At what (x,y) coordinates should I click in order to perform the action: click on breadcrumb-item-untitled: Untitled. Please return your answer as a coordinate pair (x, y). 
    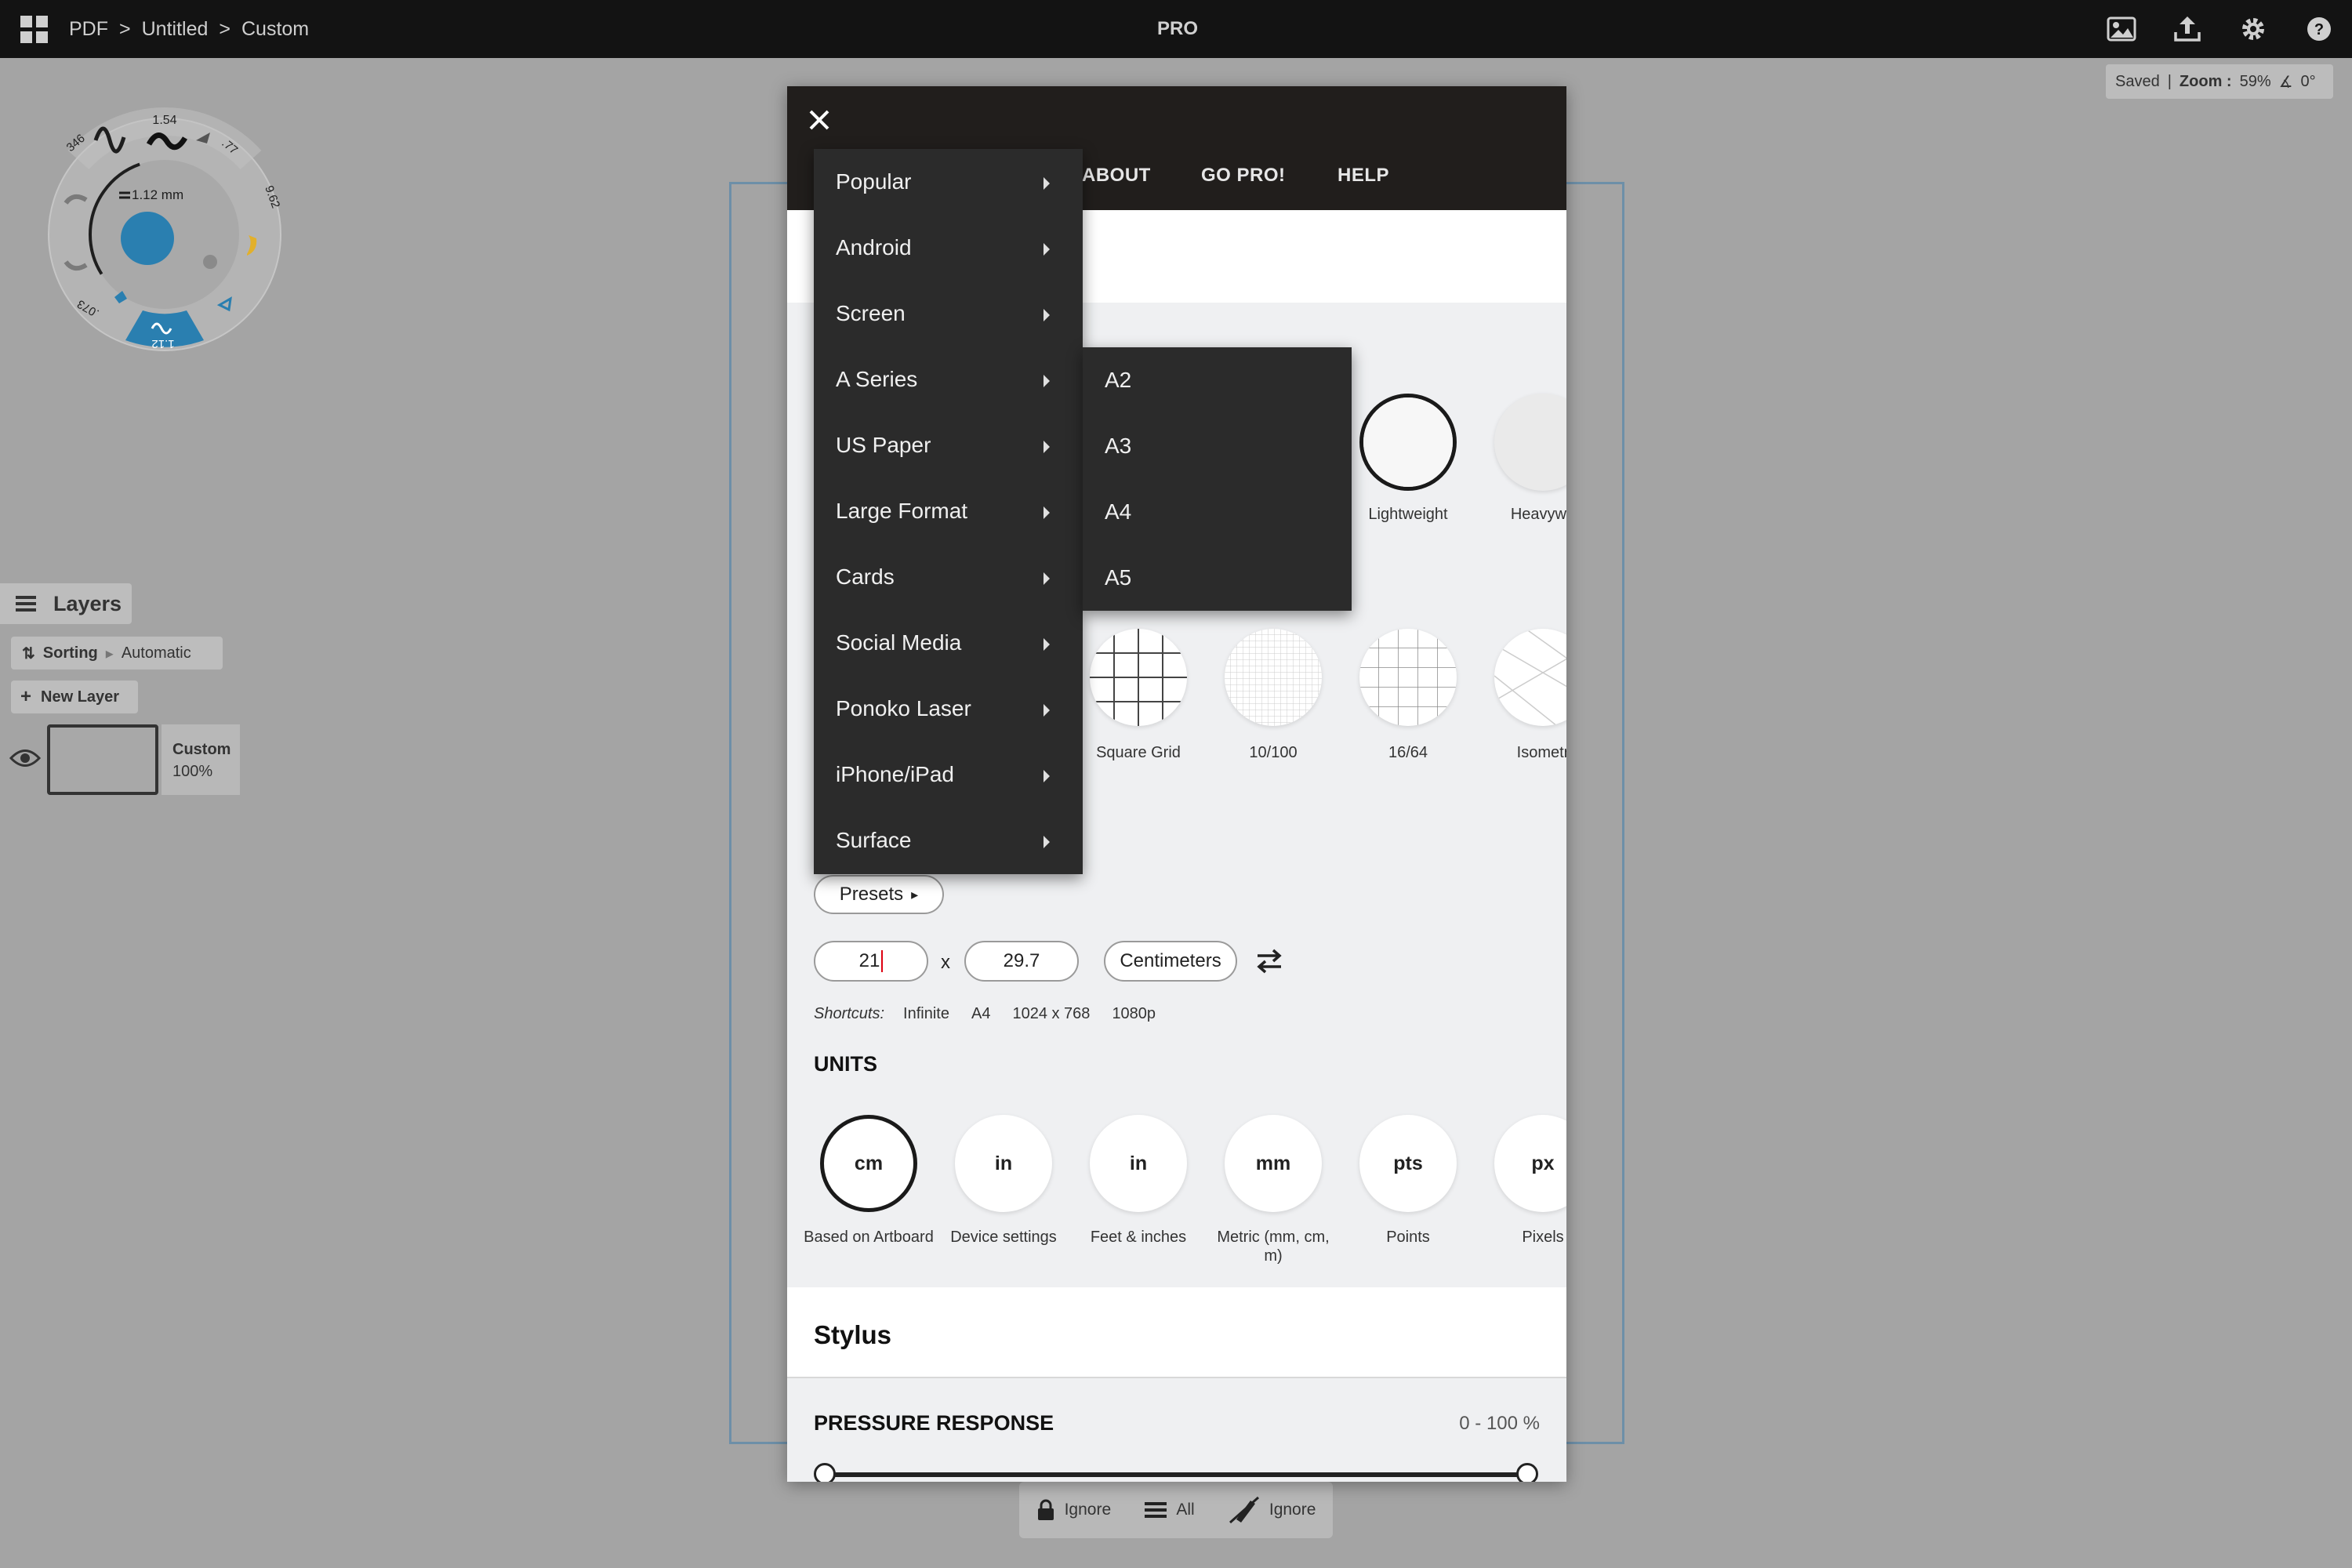
    Looking at the image, I should click on (175, 29).